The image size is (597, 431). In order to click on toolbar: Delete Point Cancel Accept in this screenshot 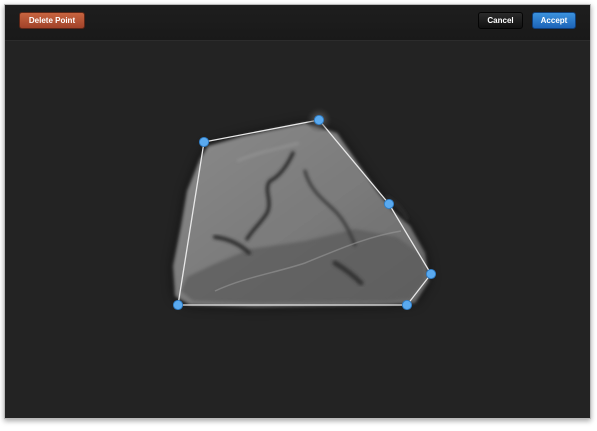, I will do `click(297, 23)`.